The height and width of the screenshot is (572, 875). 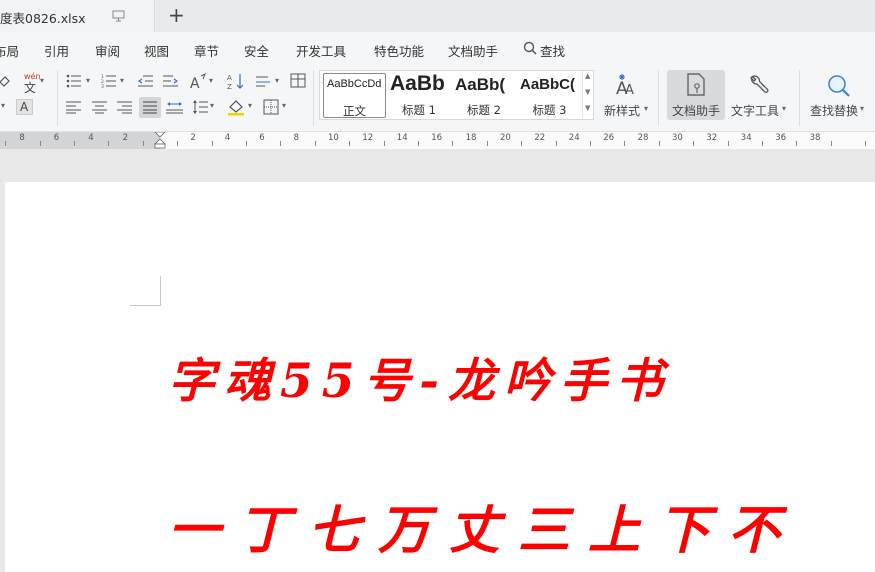 I want to click on style-heading-2: AaBb( 标题 2, so click(x=484, y=95).